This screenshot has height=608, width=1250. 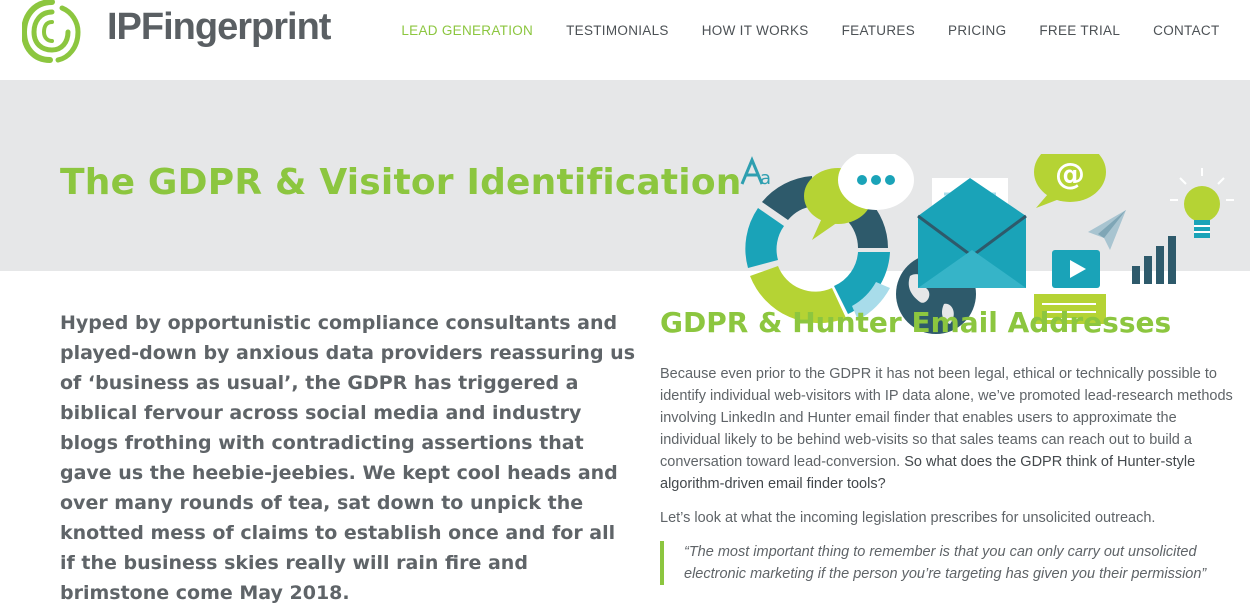 I want to click on section-title: GDPR & Hunter Email Addresses, so click(x=916, y=322).